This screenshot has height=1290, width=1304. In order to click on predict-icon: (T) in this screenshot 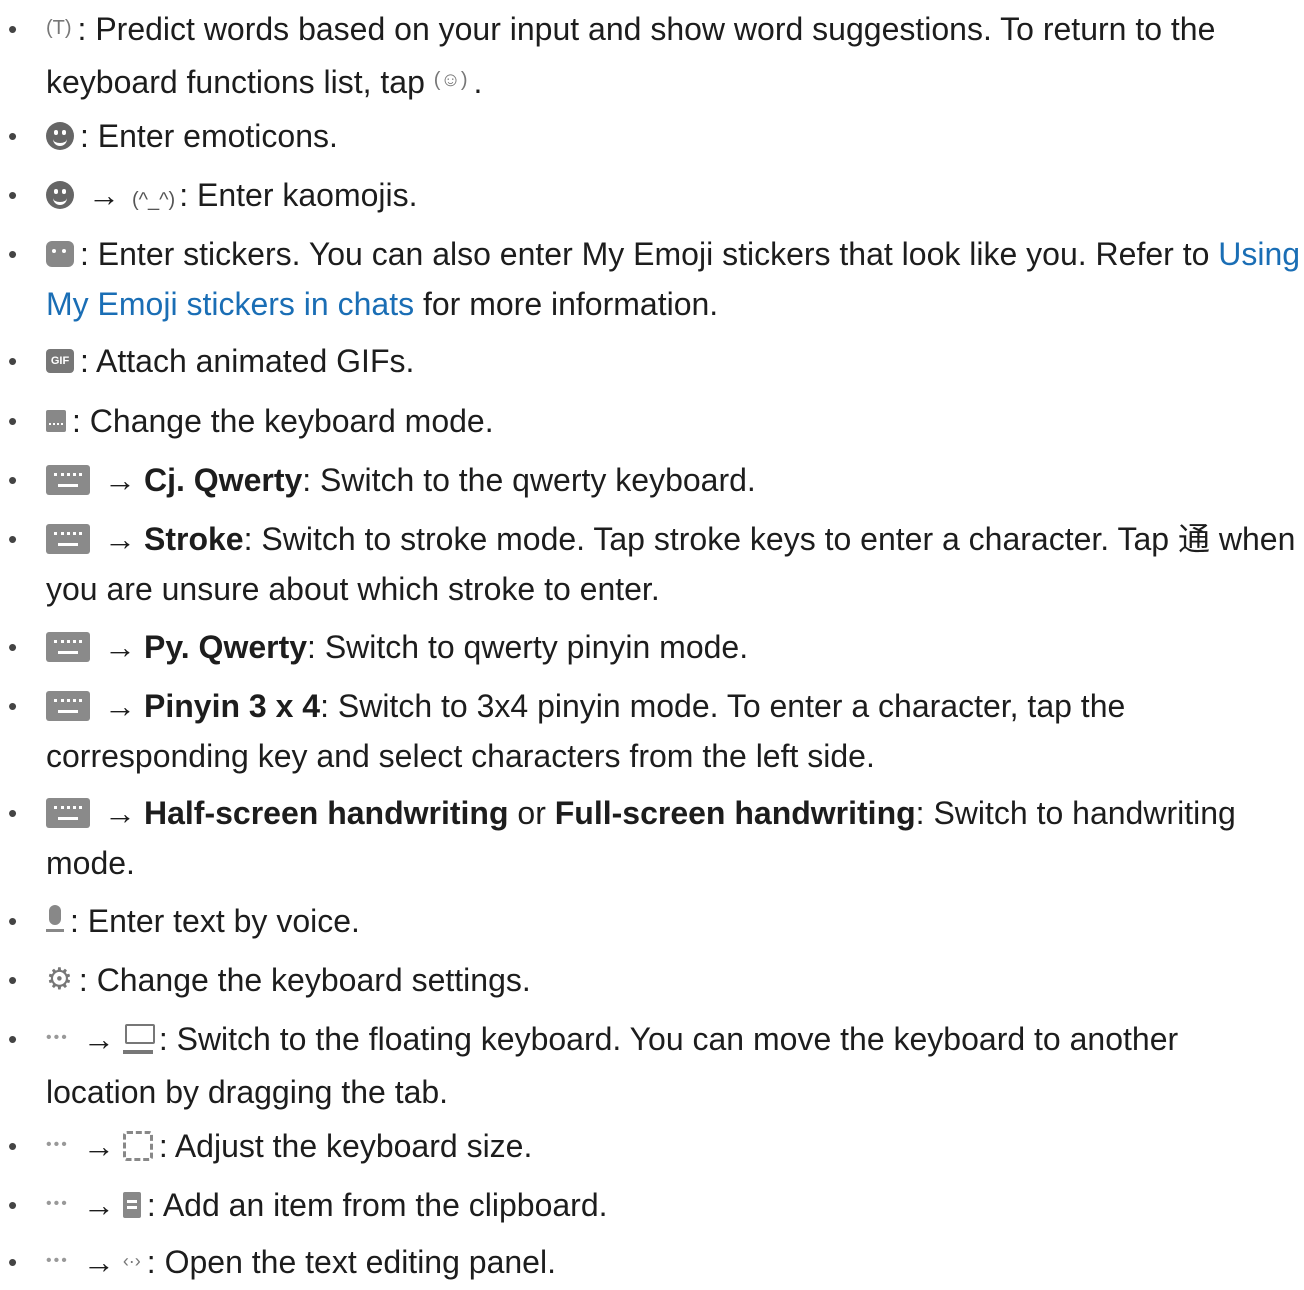, I will do `click(59, 27)`.